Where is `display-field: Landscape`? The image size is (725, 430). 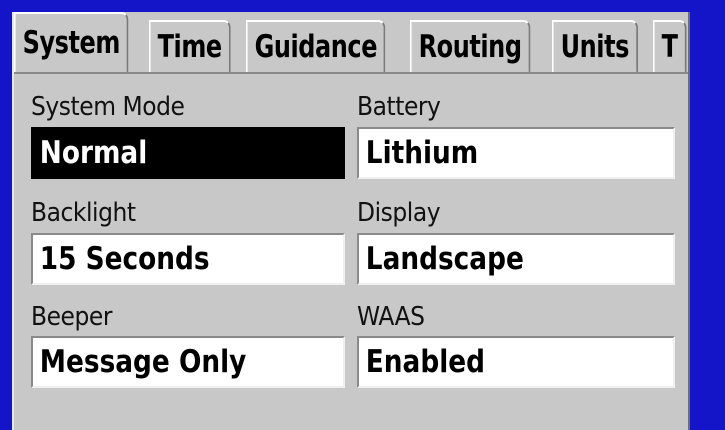 display-field: Landscape is located at coordinates (516, 259).